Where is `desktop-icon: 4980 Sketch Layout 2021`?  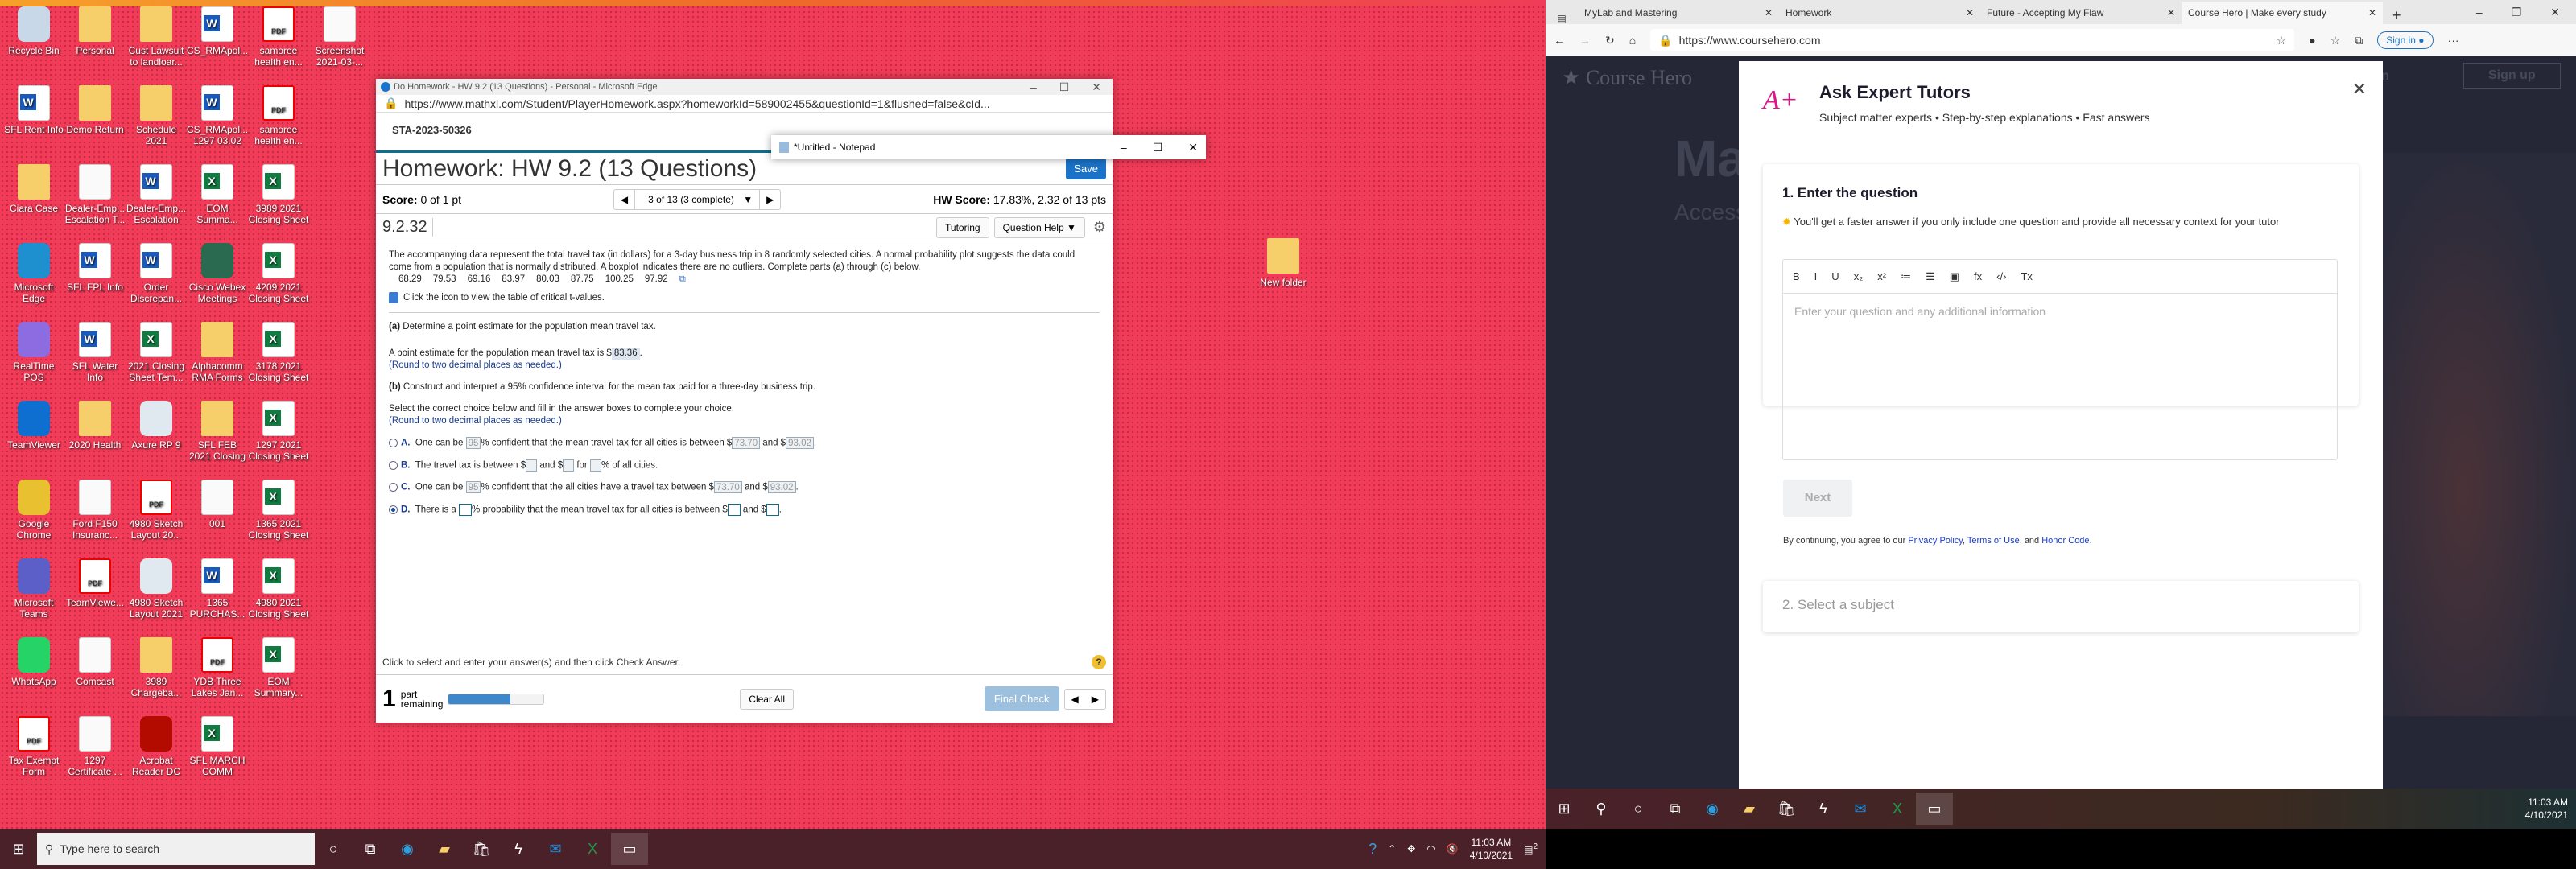
desktop-icon: 4980 Sketch Layout 2021 is located at coordinates (156, 589).